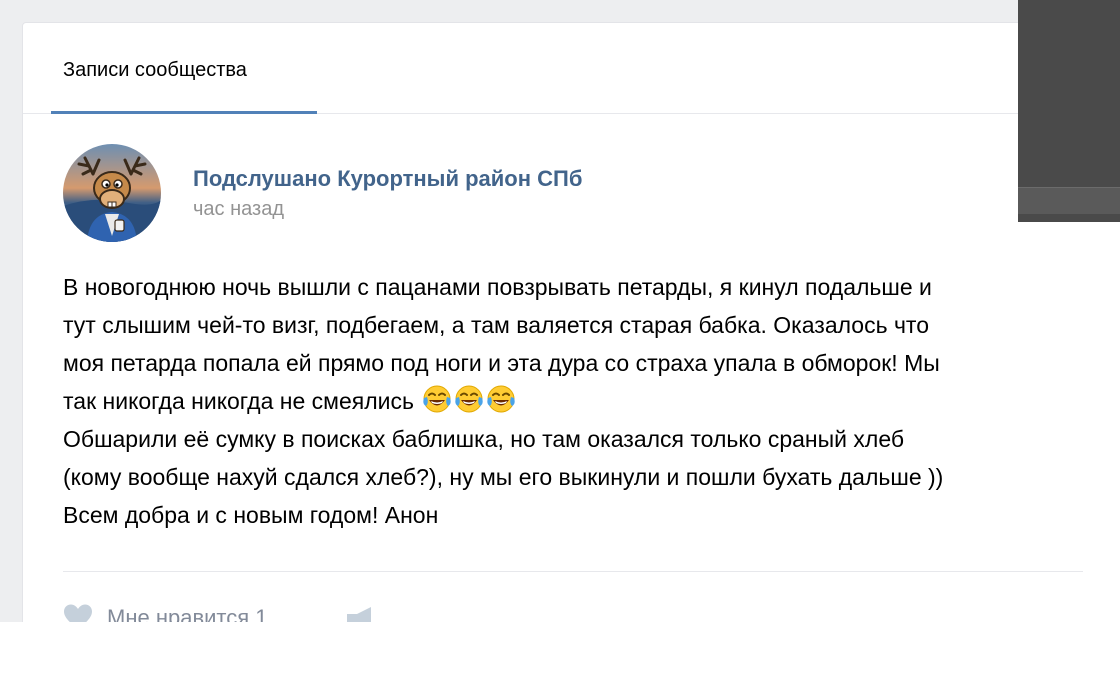  Describe the element at coordinates (261, 613) in the screenshot. I see `like-count: 1` at that location.